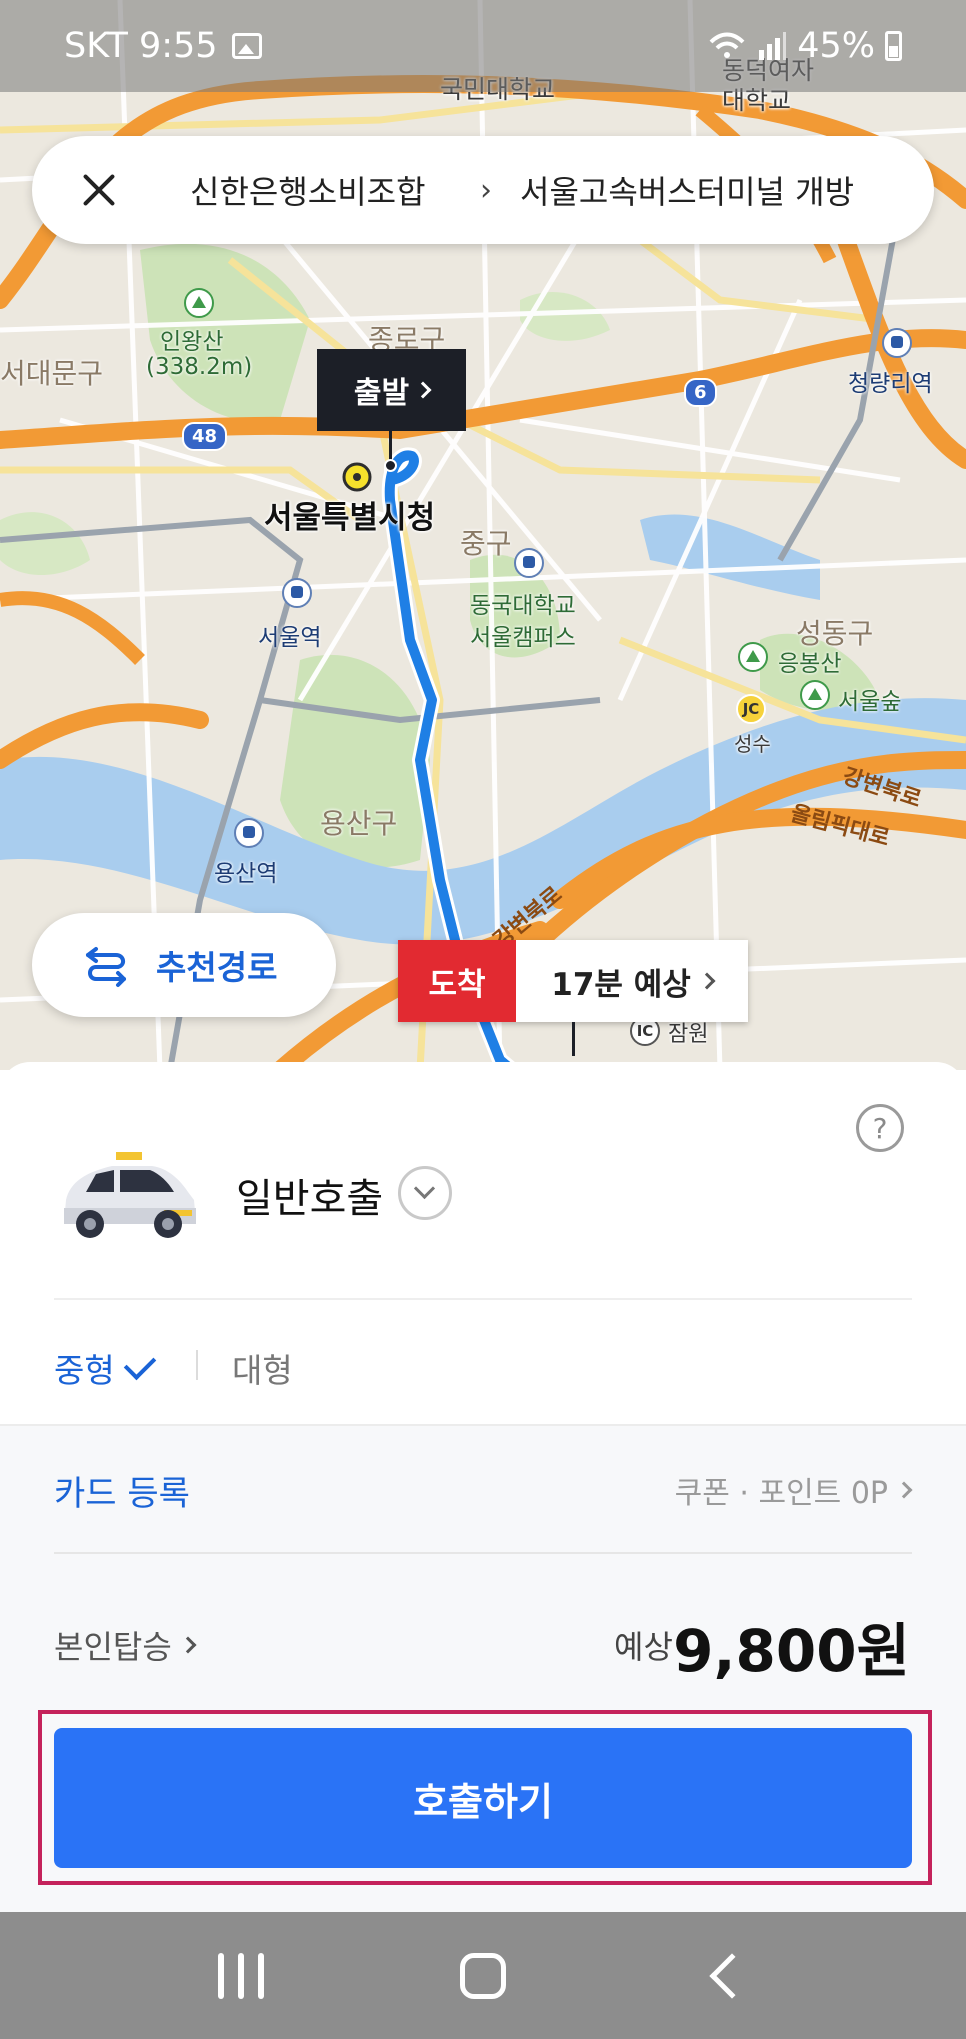 This screenshot has width=966, height=2039. I want to click on coupon-points-link: 쿠폰 · 포인트 0P, so click(793, 1490).